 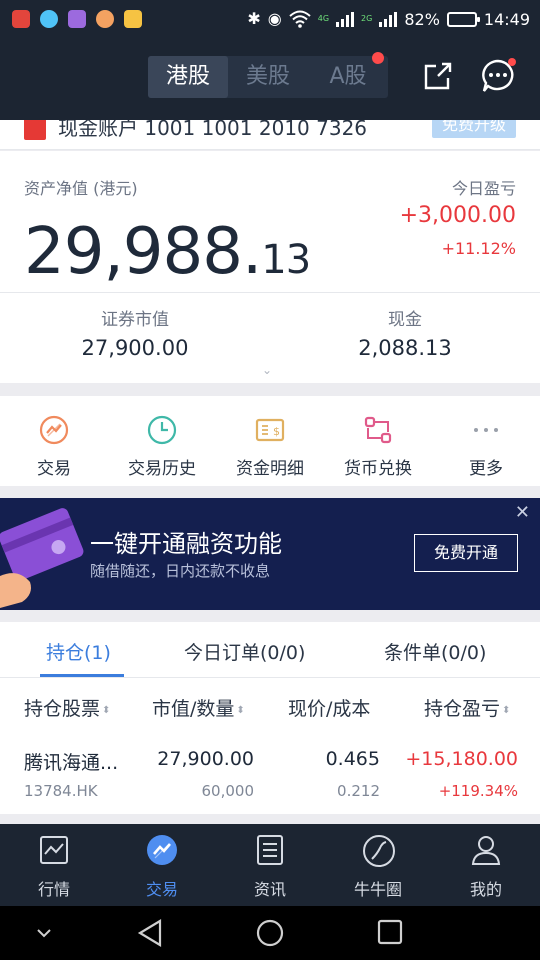 I want to click on action-currency-exchange-label: 货币兑换, so click(x=378, y=469).